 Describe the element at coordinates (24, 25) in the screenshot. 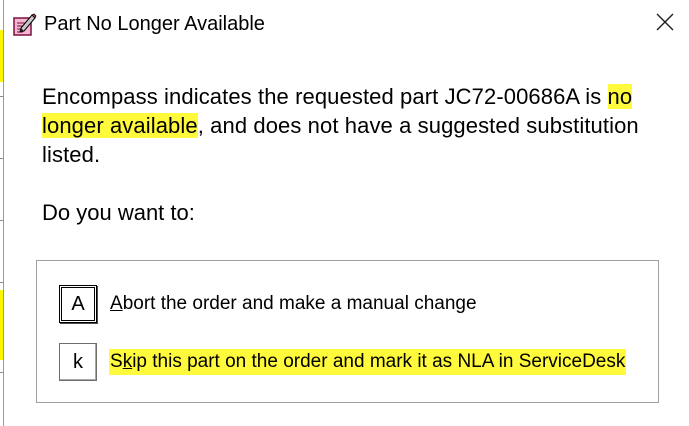

I see `pencil-notepad-icon` at that location.